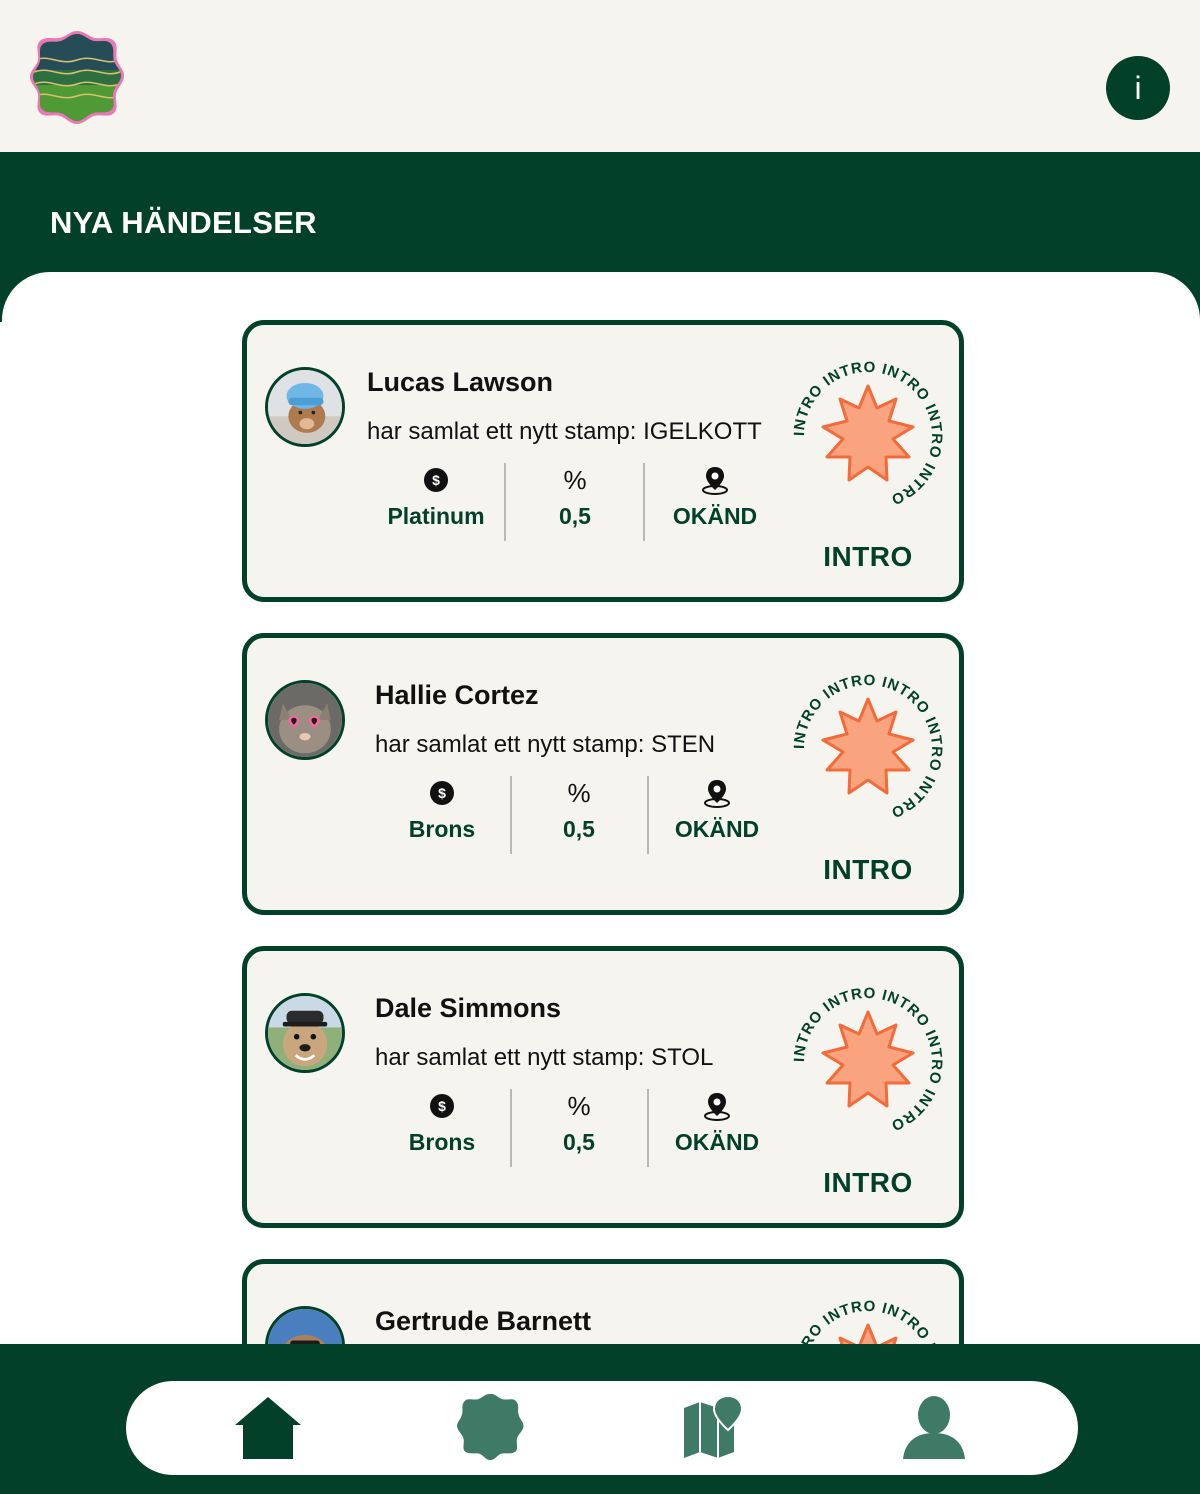  Describe the element at coordinates (460, 382) in the screenshot. I see `user-name: Lucas Lawson` at that location.